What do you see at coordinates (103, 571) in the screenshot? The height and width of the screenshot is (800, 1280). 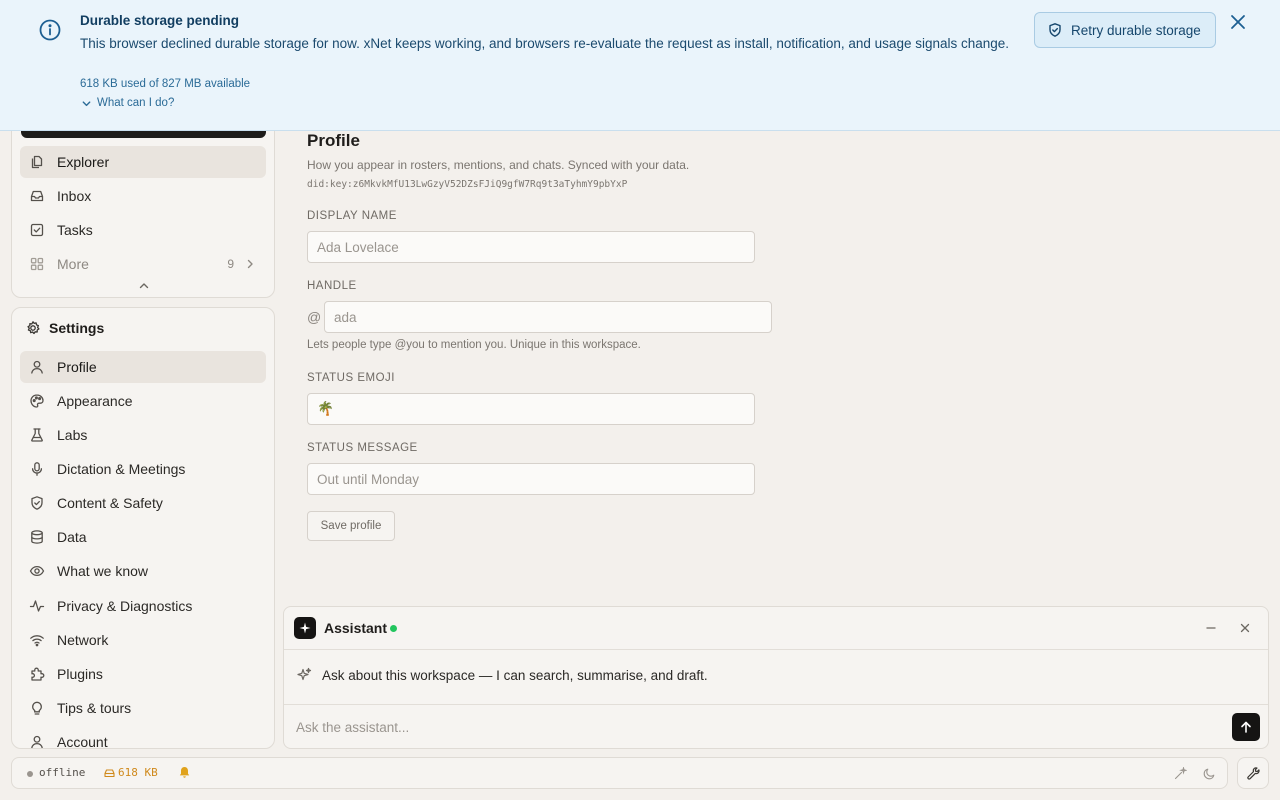 I see `settings-label-what-we-know: What we know` at bounding box center [103, 571].